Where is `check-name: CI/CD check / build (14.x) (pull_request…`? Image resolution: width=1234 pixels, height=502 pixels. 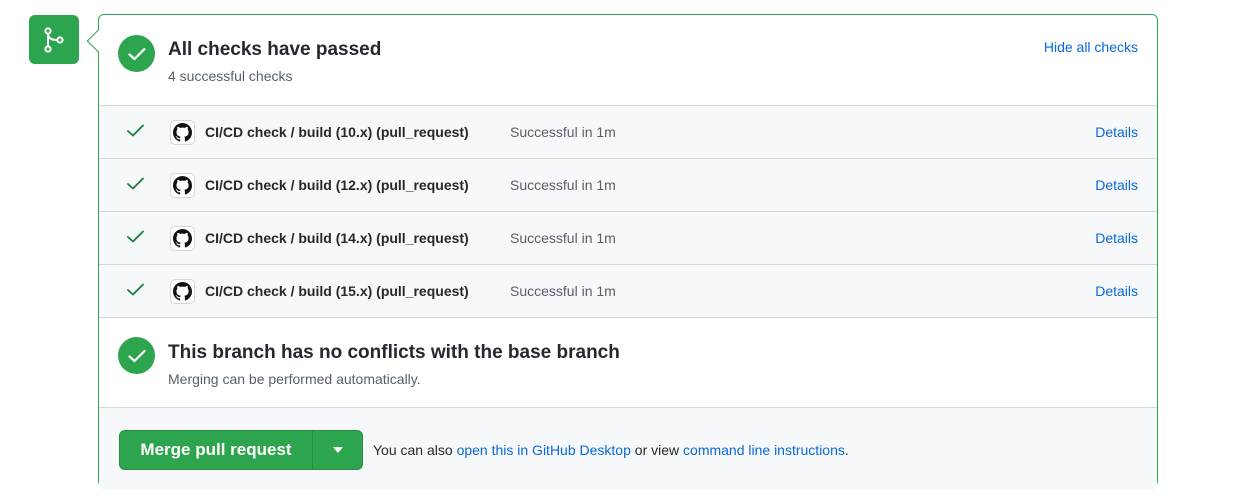
check-name: CI/CD check / build (14.x) (pull_request… is located at coordinates (337, 238).